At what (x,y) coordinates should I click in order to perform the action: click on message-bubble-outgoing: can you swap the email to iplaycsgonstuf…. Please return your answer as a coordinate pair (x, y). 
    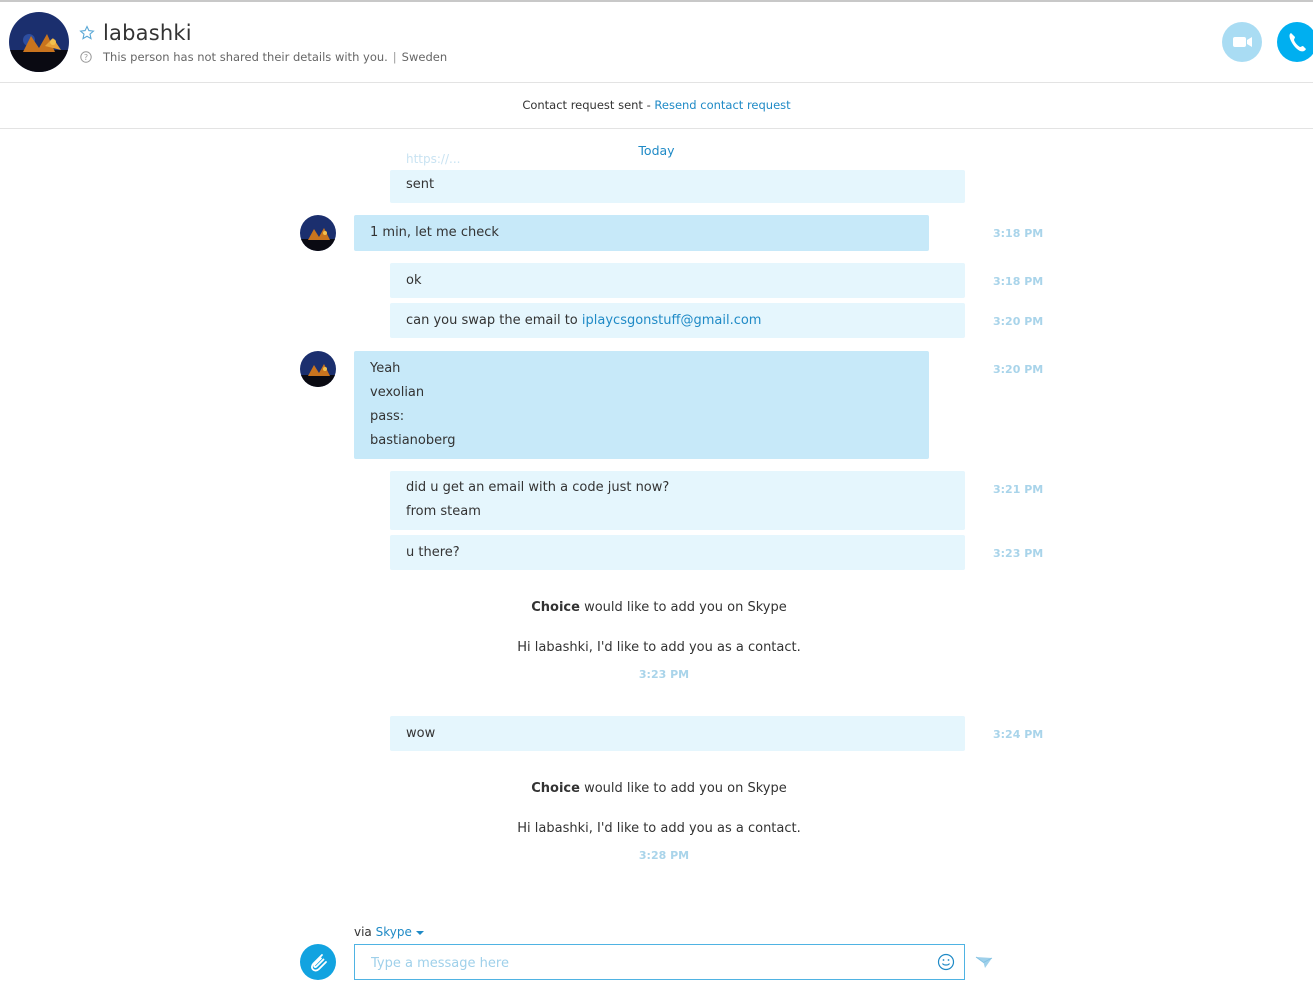
    Looking at the image, I should click on (677, 320).